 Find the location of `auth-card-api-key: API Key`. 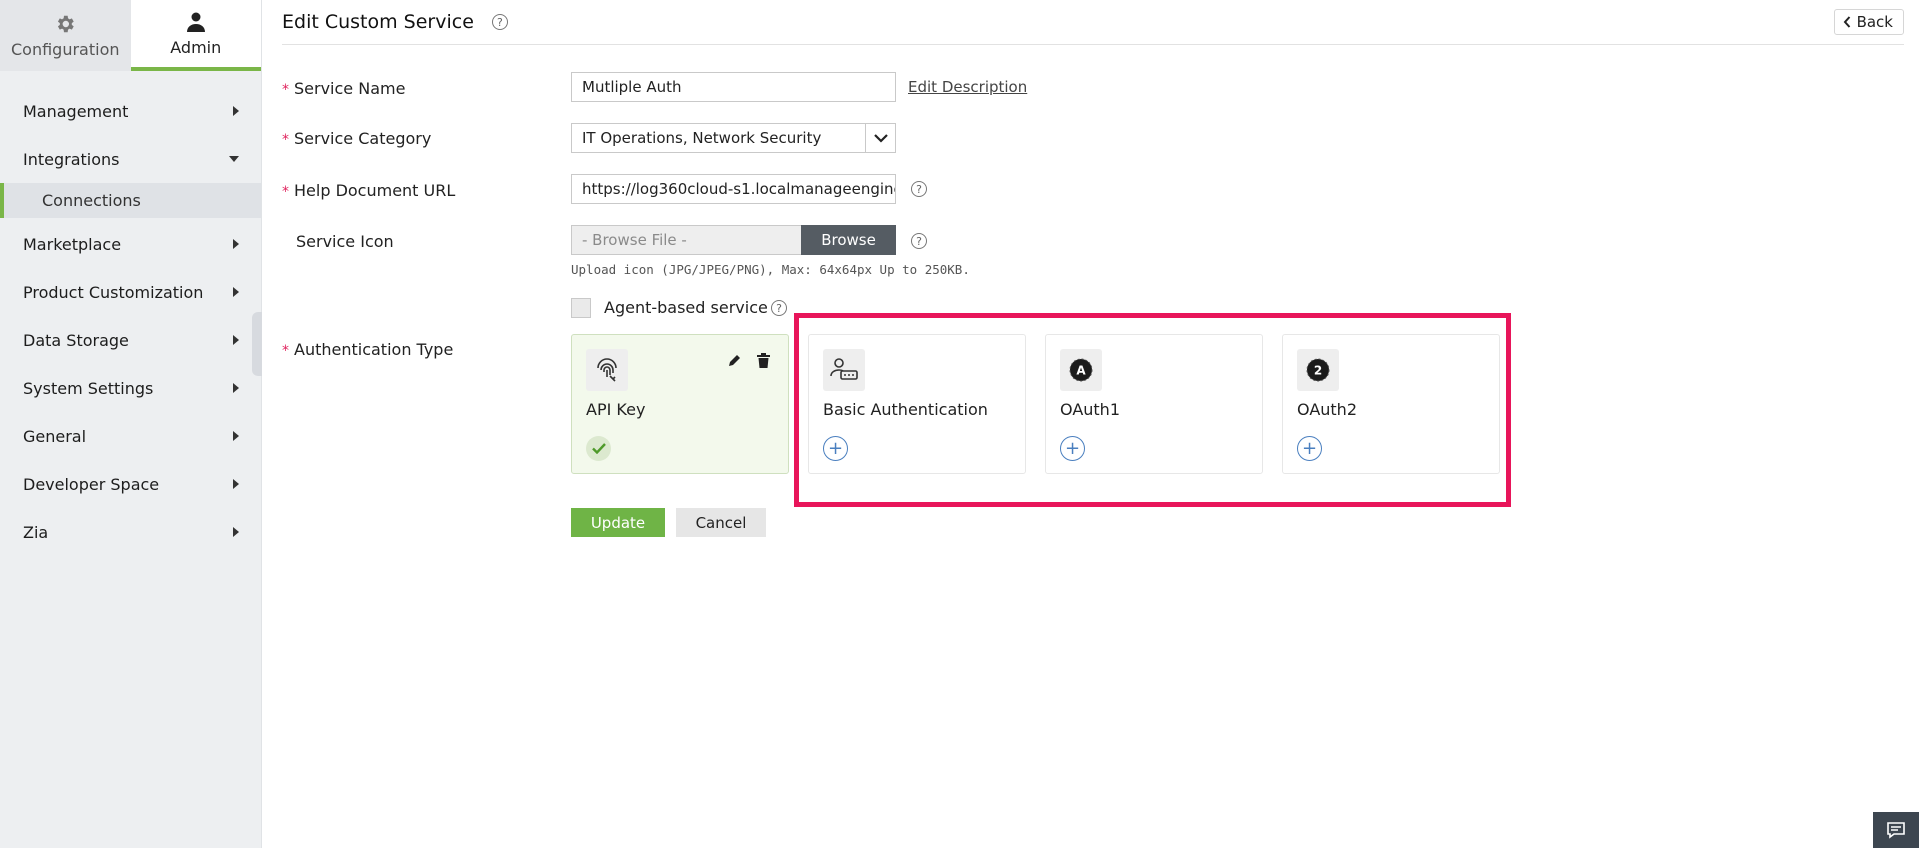

auth-card-api-key: API Key is located at coordinates (680, 404).